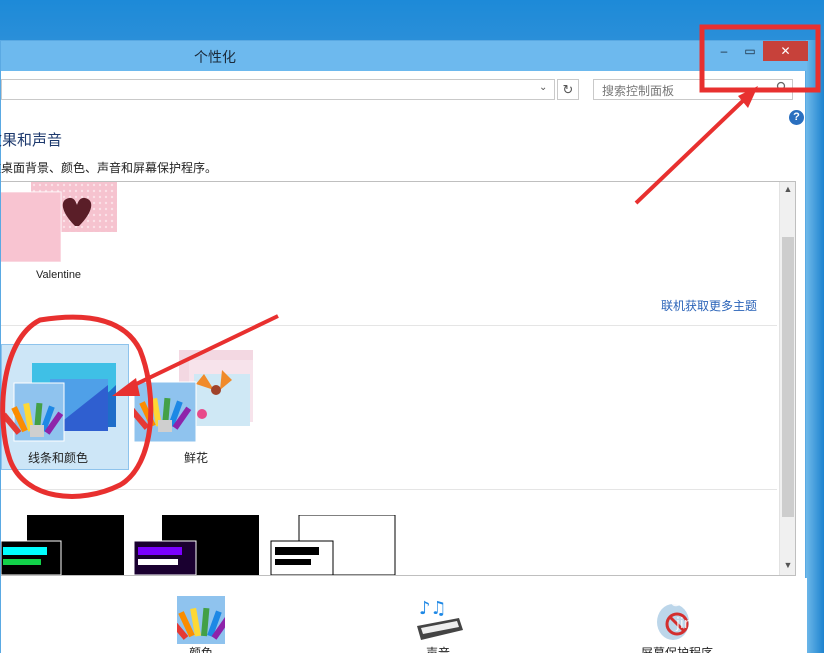 Image resolution: width=824 pixels, height=653 pixels. Describe the element at coordinates (61, 224) in the screenshot. I see `theme-valentine` at that location.